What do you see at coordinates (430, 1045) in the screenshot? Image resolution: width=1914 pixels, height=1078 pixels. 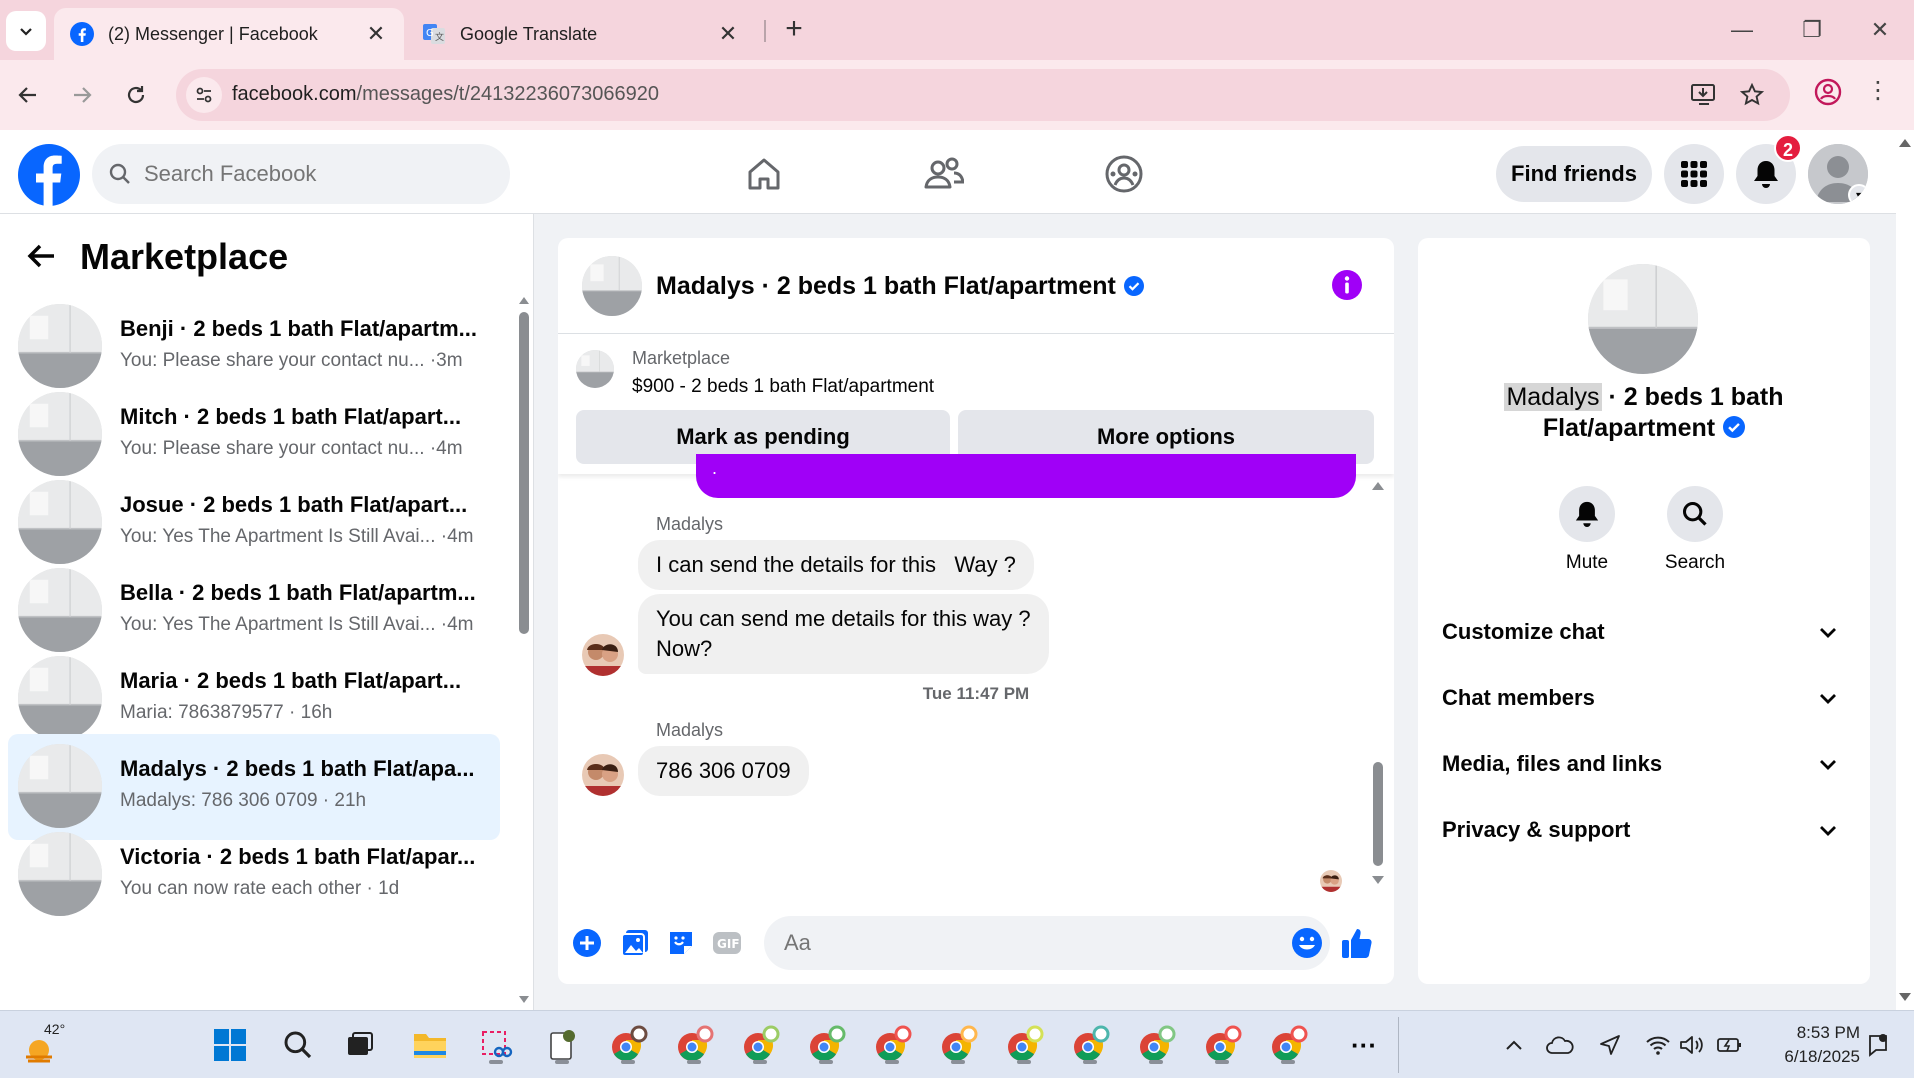 I see `file-explorer-button` at bounding box center [430, 1045].